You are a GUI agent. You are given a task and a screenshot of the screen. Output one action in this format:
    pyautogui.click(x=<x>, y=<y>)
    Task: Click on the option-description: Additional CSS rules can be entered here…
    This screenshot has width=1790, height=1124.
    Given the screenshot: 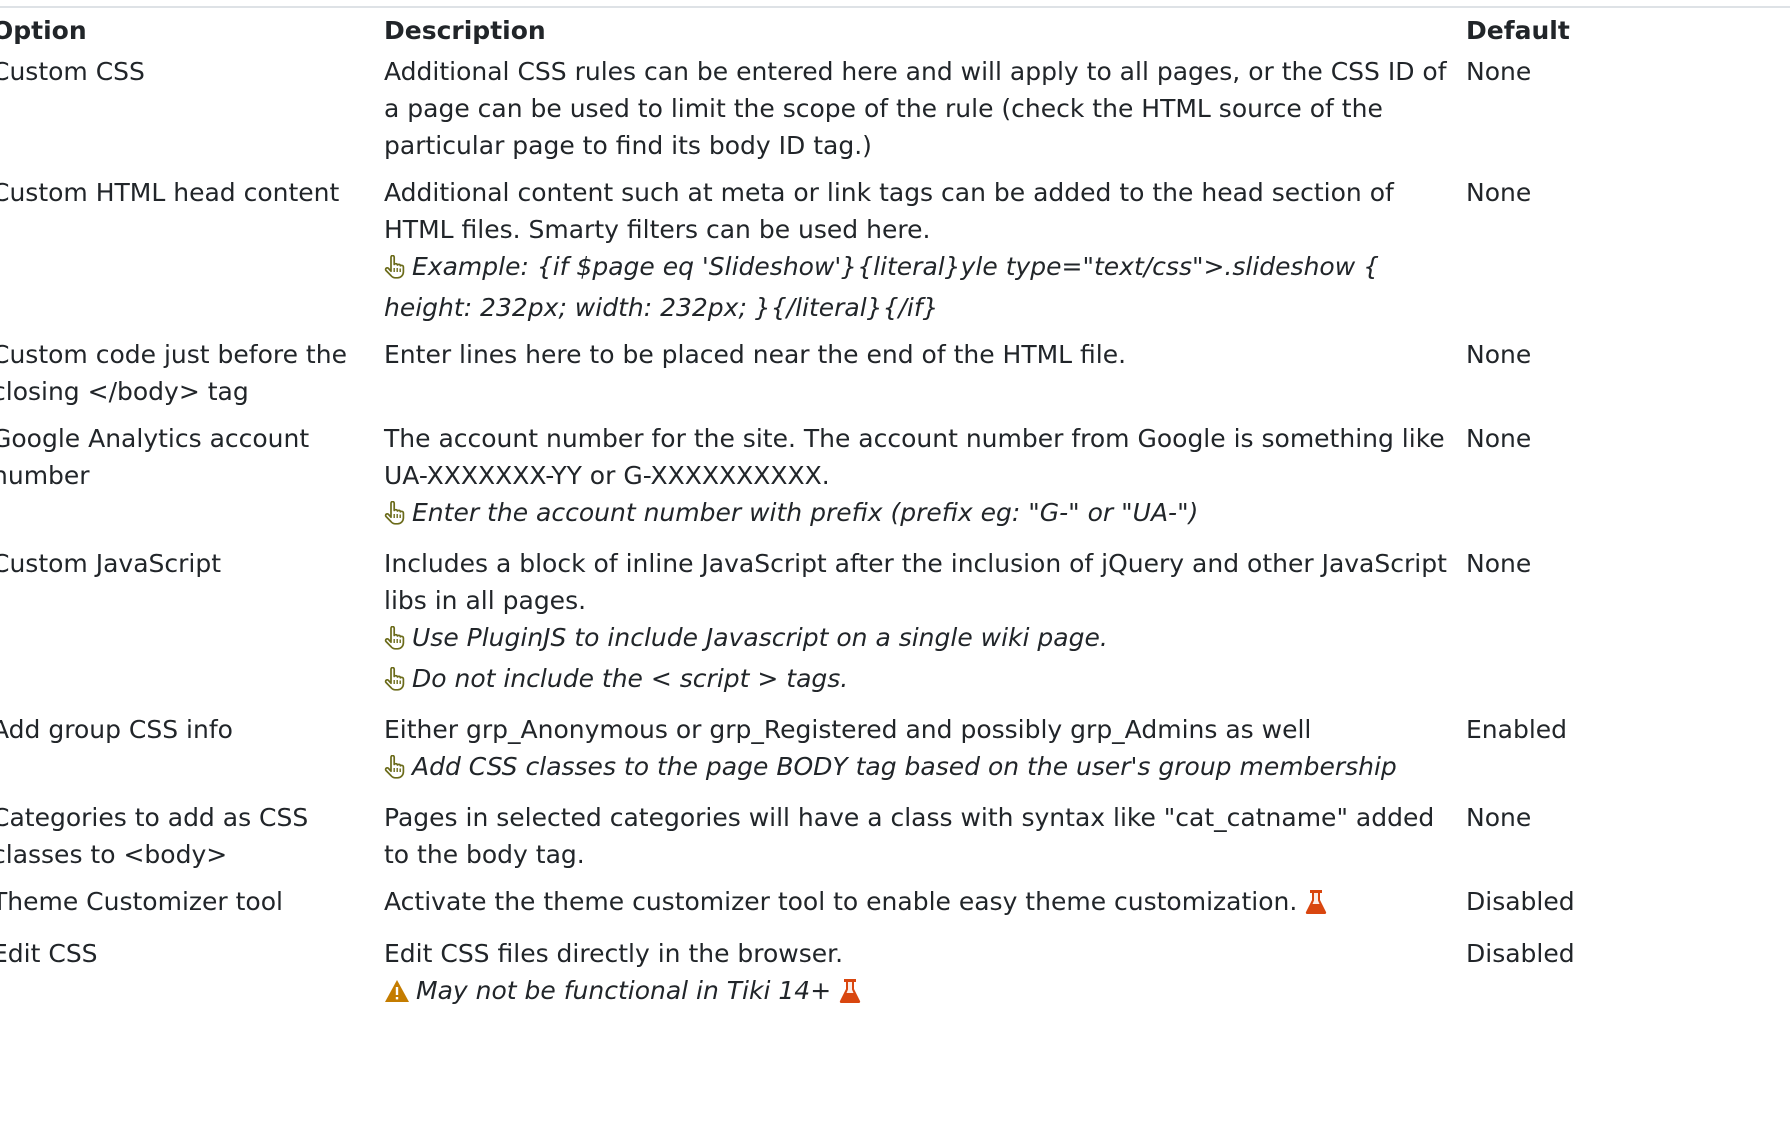 What is the action you would take?
    pyautogui.click(x=915, y=108)
    